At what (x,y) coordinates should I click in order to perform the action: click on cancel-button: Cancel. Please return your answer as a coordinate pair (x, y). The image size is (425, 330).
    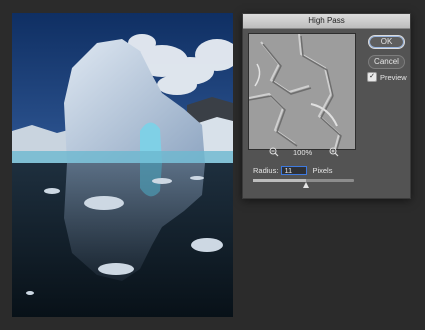
    Looking at the image, I should click on (386, 62).